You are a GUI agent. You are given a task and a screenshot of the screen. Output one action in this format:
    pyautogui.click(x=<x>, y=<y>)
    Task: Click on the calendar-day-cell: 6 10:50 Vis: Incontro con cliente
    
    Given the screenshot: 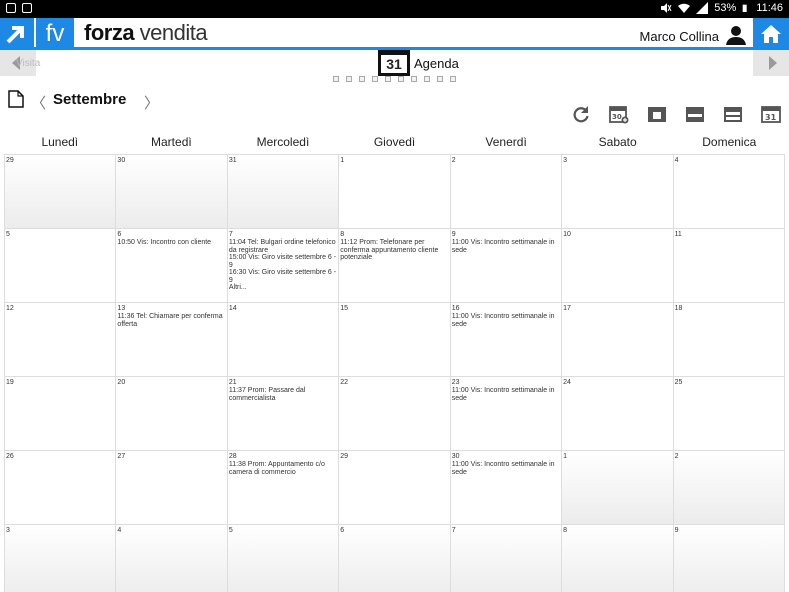 What is the action you would take?
    pyautogui.click(x=172, y=266)
    